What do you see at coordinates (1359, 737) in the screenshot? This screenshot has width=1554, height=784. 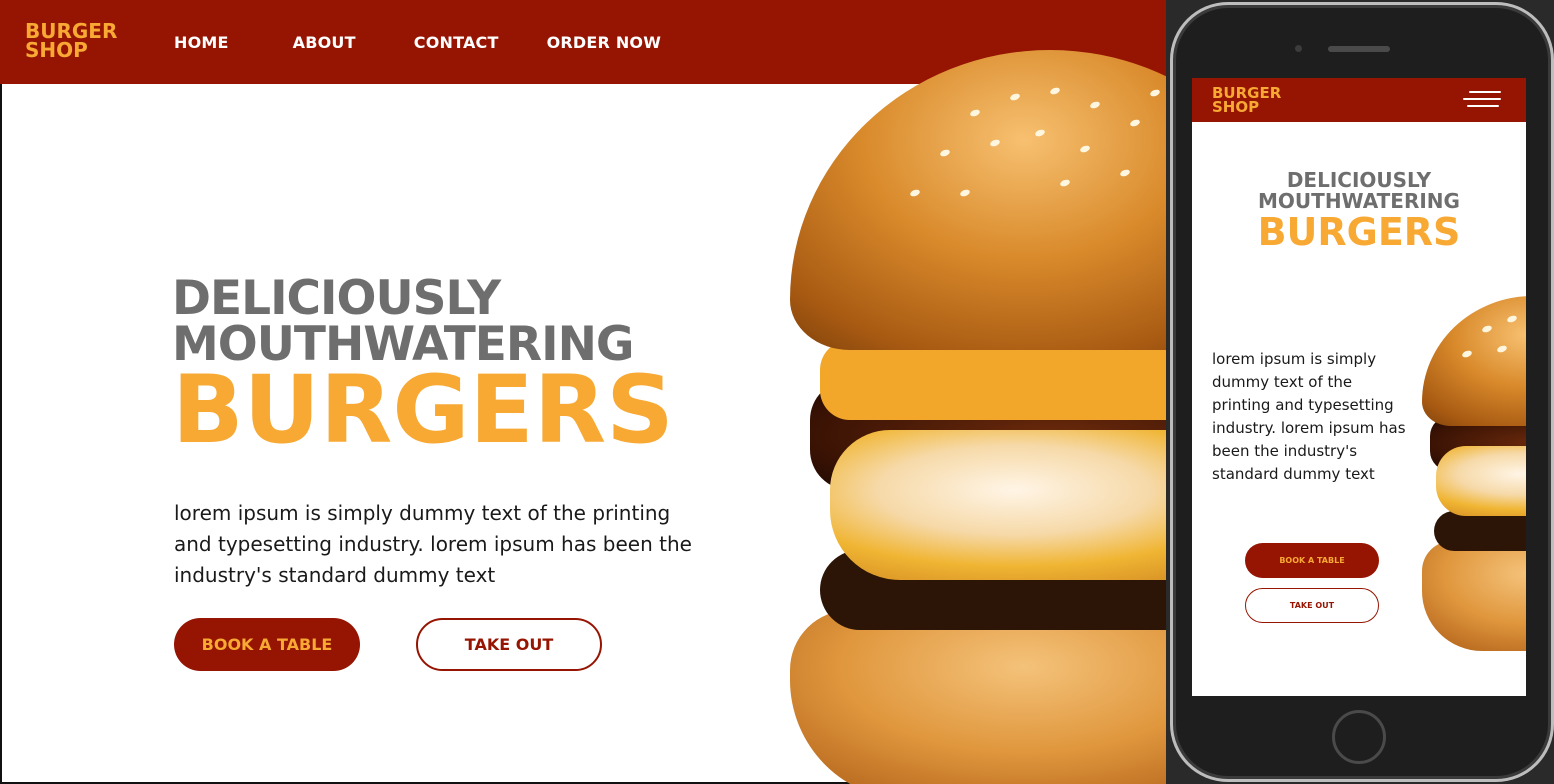 I see `phone-home-button` at bounding box center [1359, 737].